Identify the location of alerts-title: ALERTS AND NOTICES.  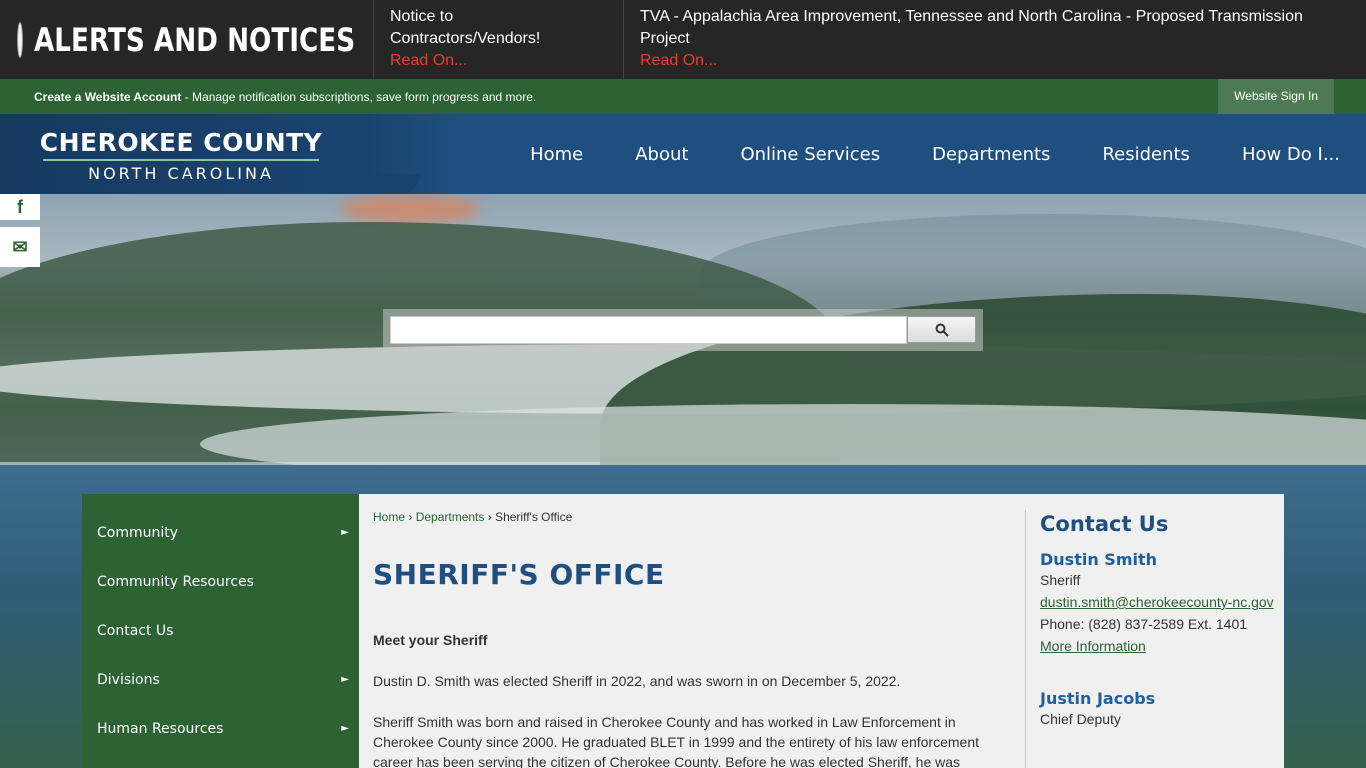
(195, 39).